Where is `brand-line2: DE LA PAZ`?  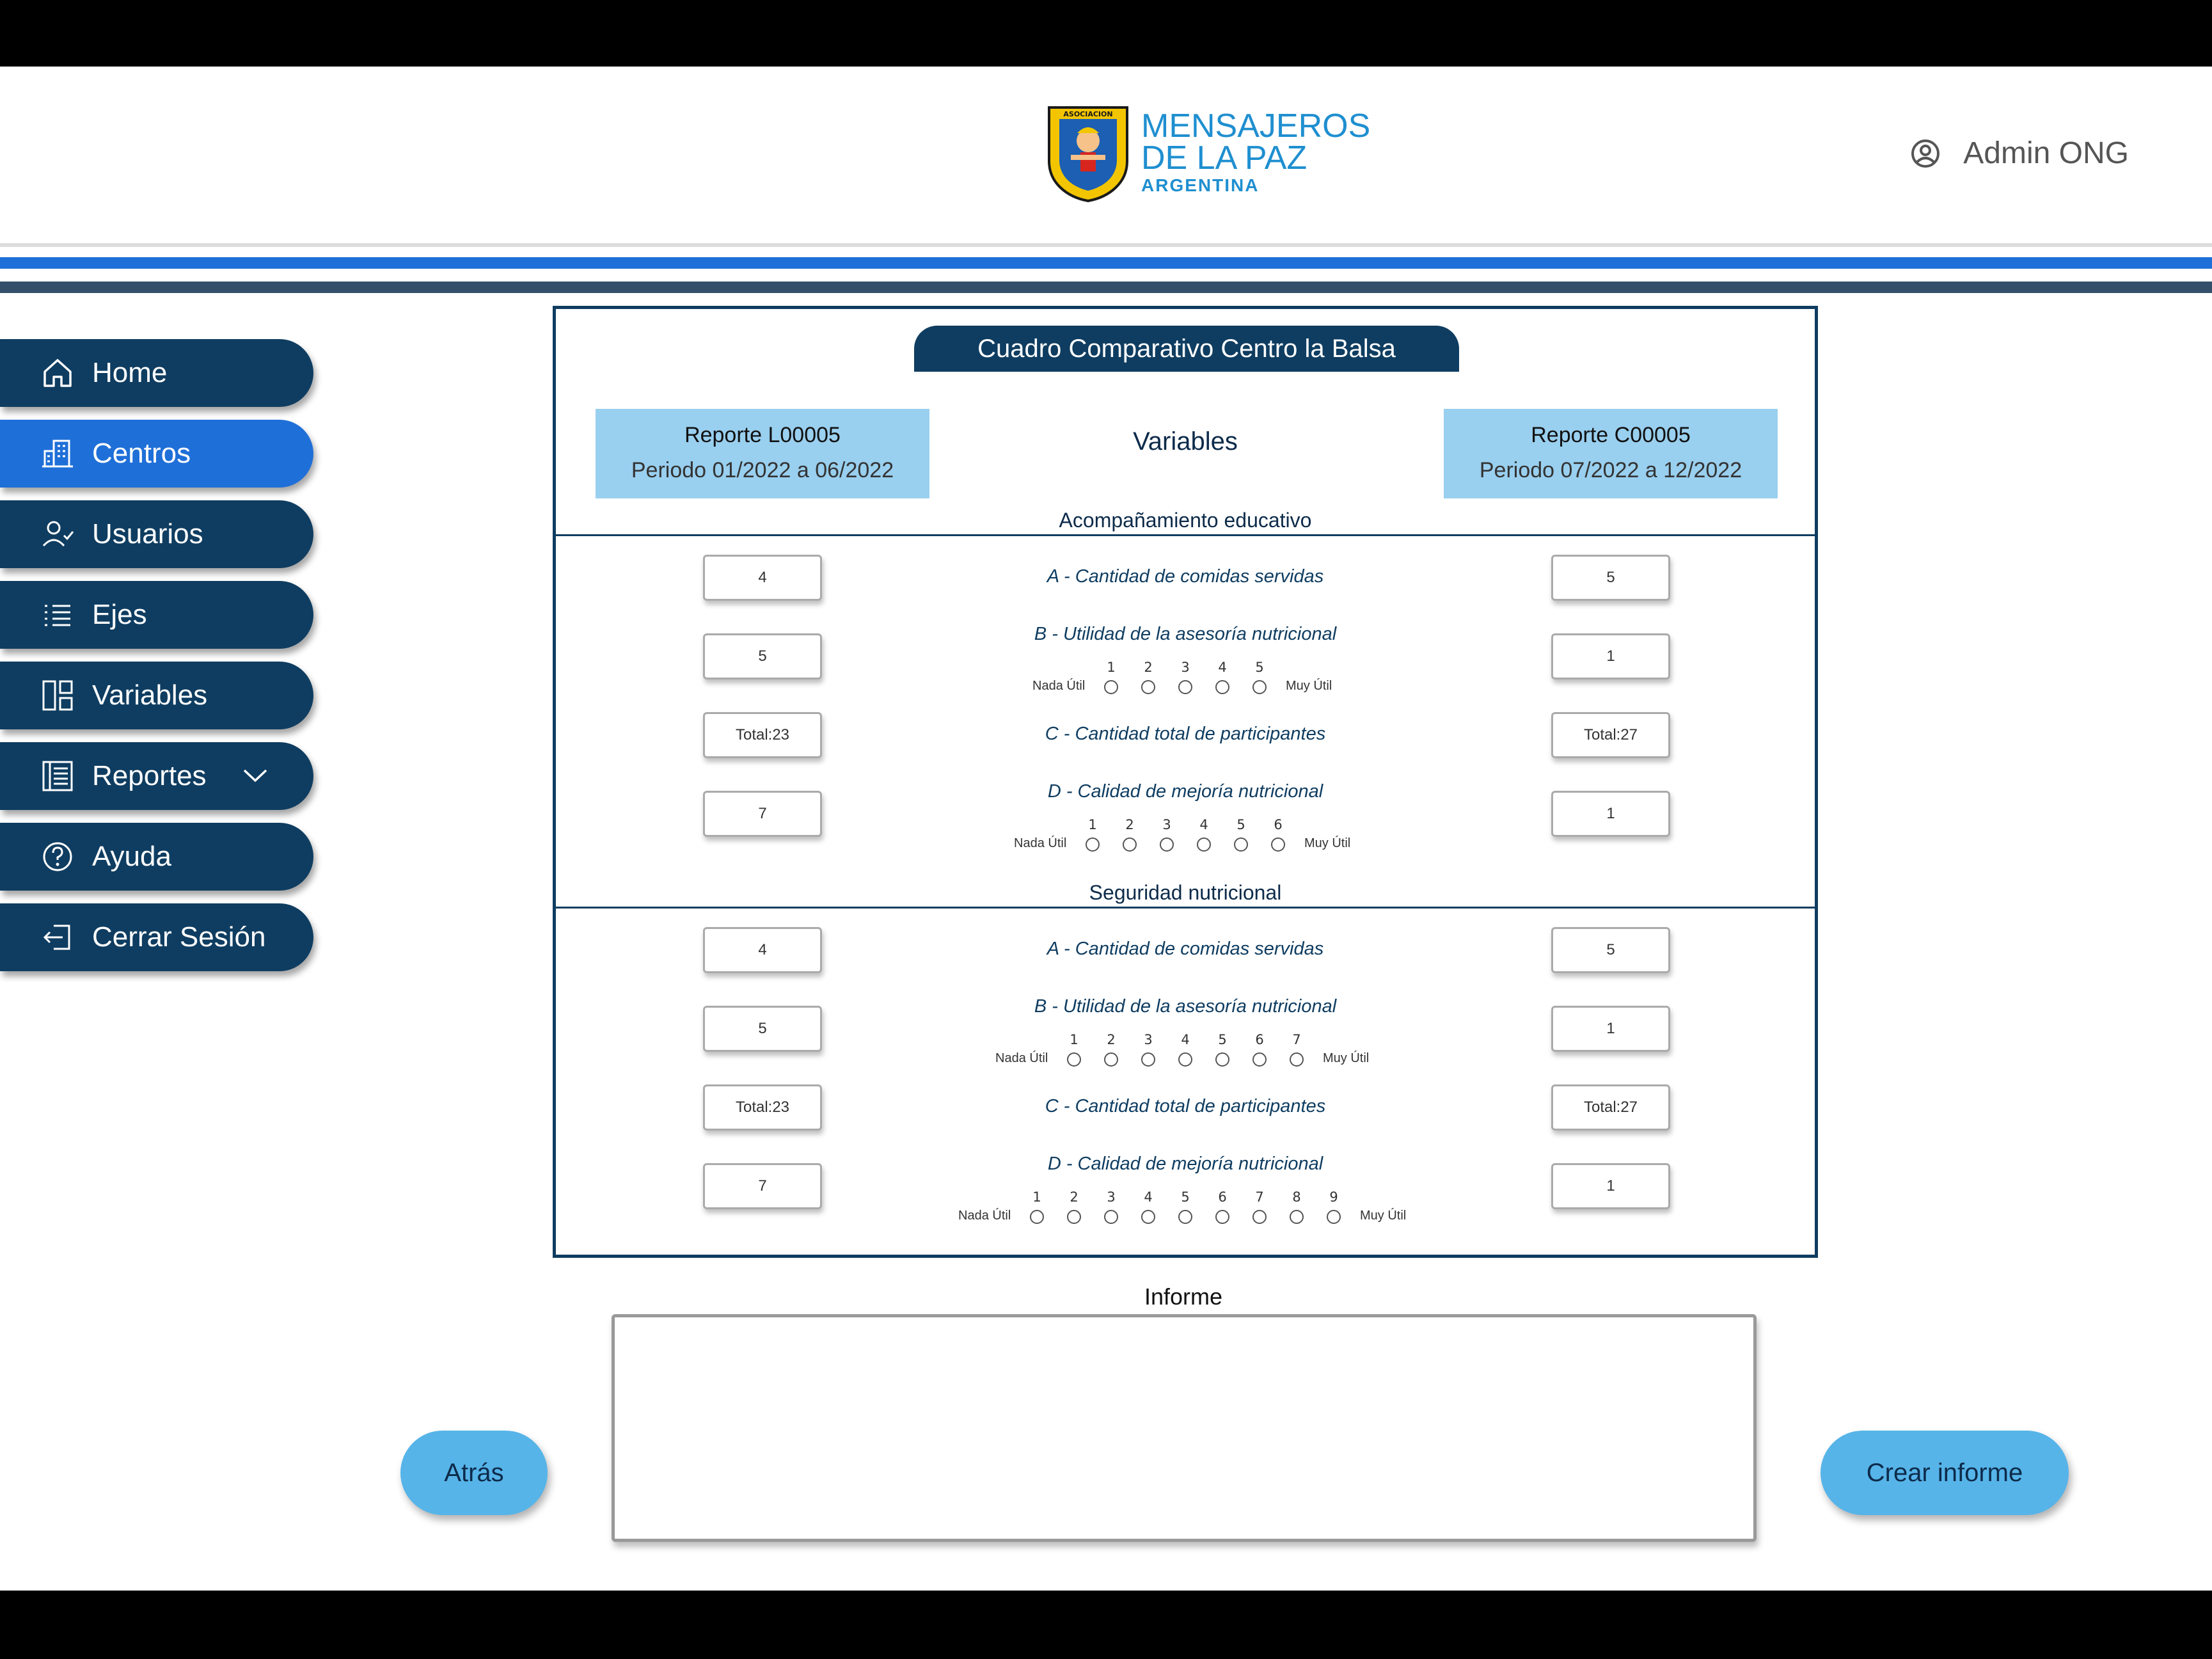
brand-line2: DE LA PAZ is located at coordinates (1224, 158).